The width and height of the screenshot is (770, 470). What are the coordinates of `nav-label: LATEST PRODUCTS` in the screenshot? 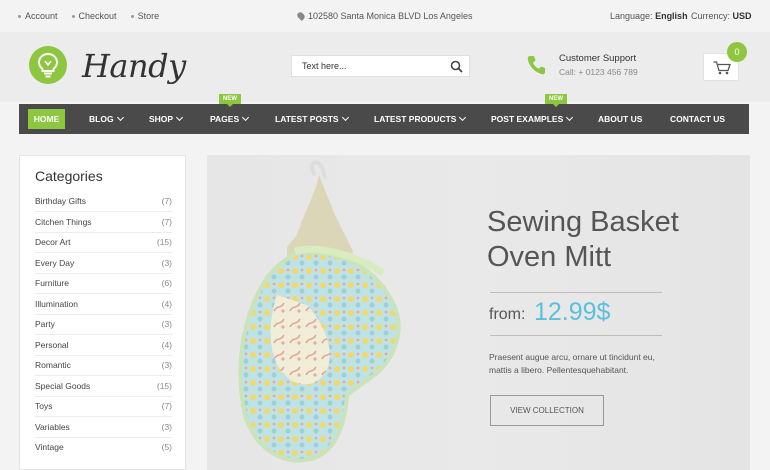 It's located at (415, 119).